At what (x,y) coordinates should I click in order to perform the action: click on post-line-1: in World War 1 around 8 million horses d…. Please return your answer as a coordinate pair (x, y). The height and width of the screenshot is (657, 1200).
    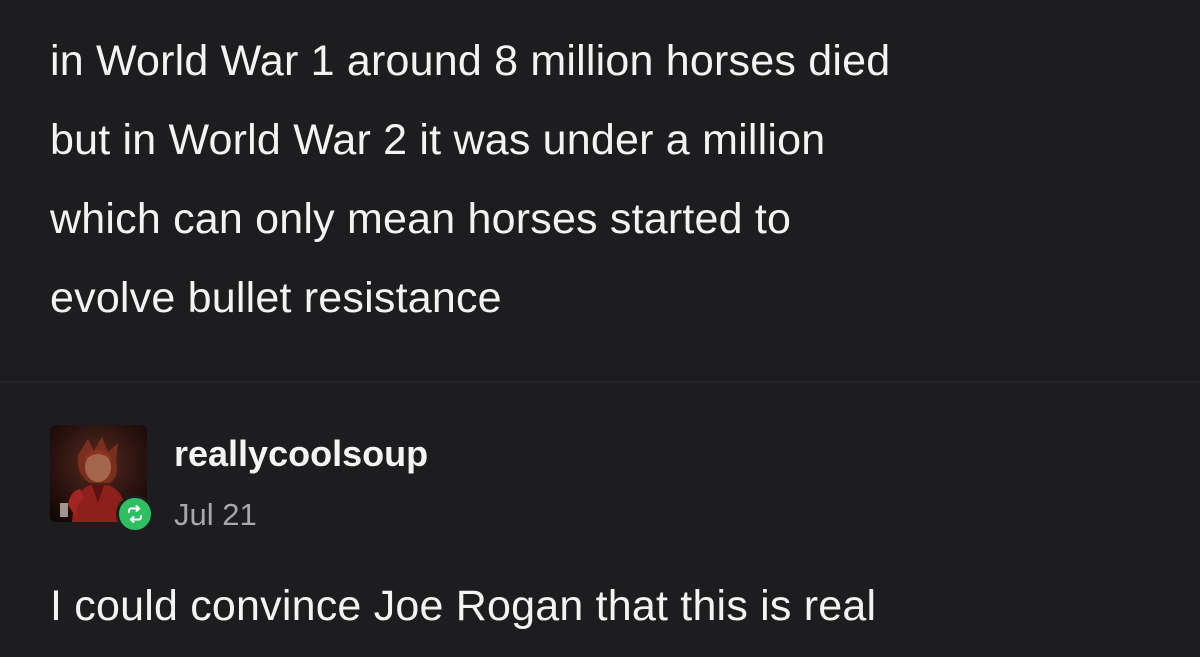
    Looking at the image, I should click on (470, 61).